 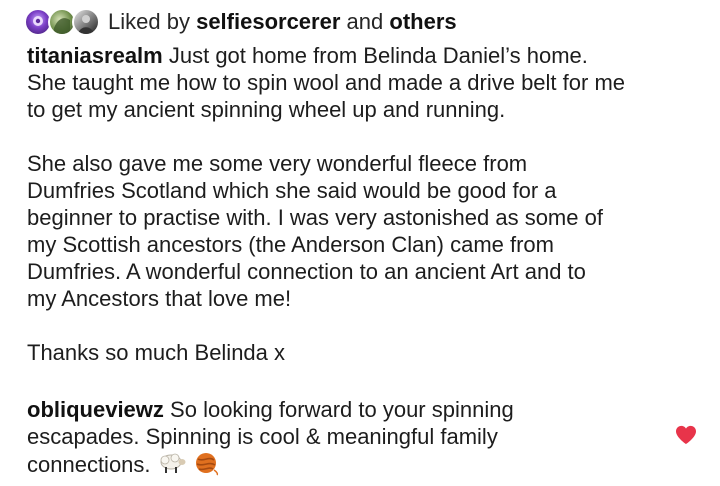 I want to click on avatar, so click(x=86, y=22).